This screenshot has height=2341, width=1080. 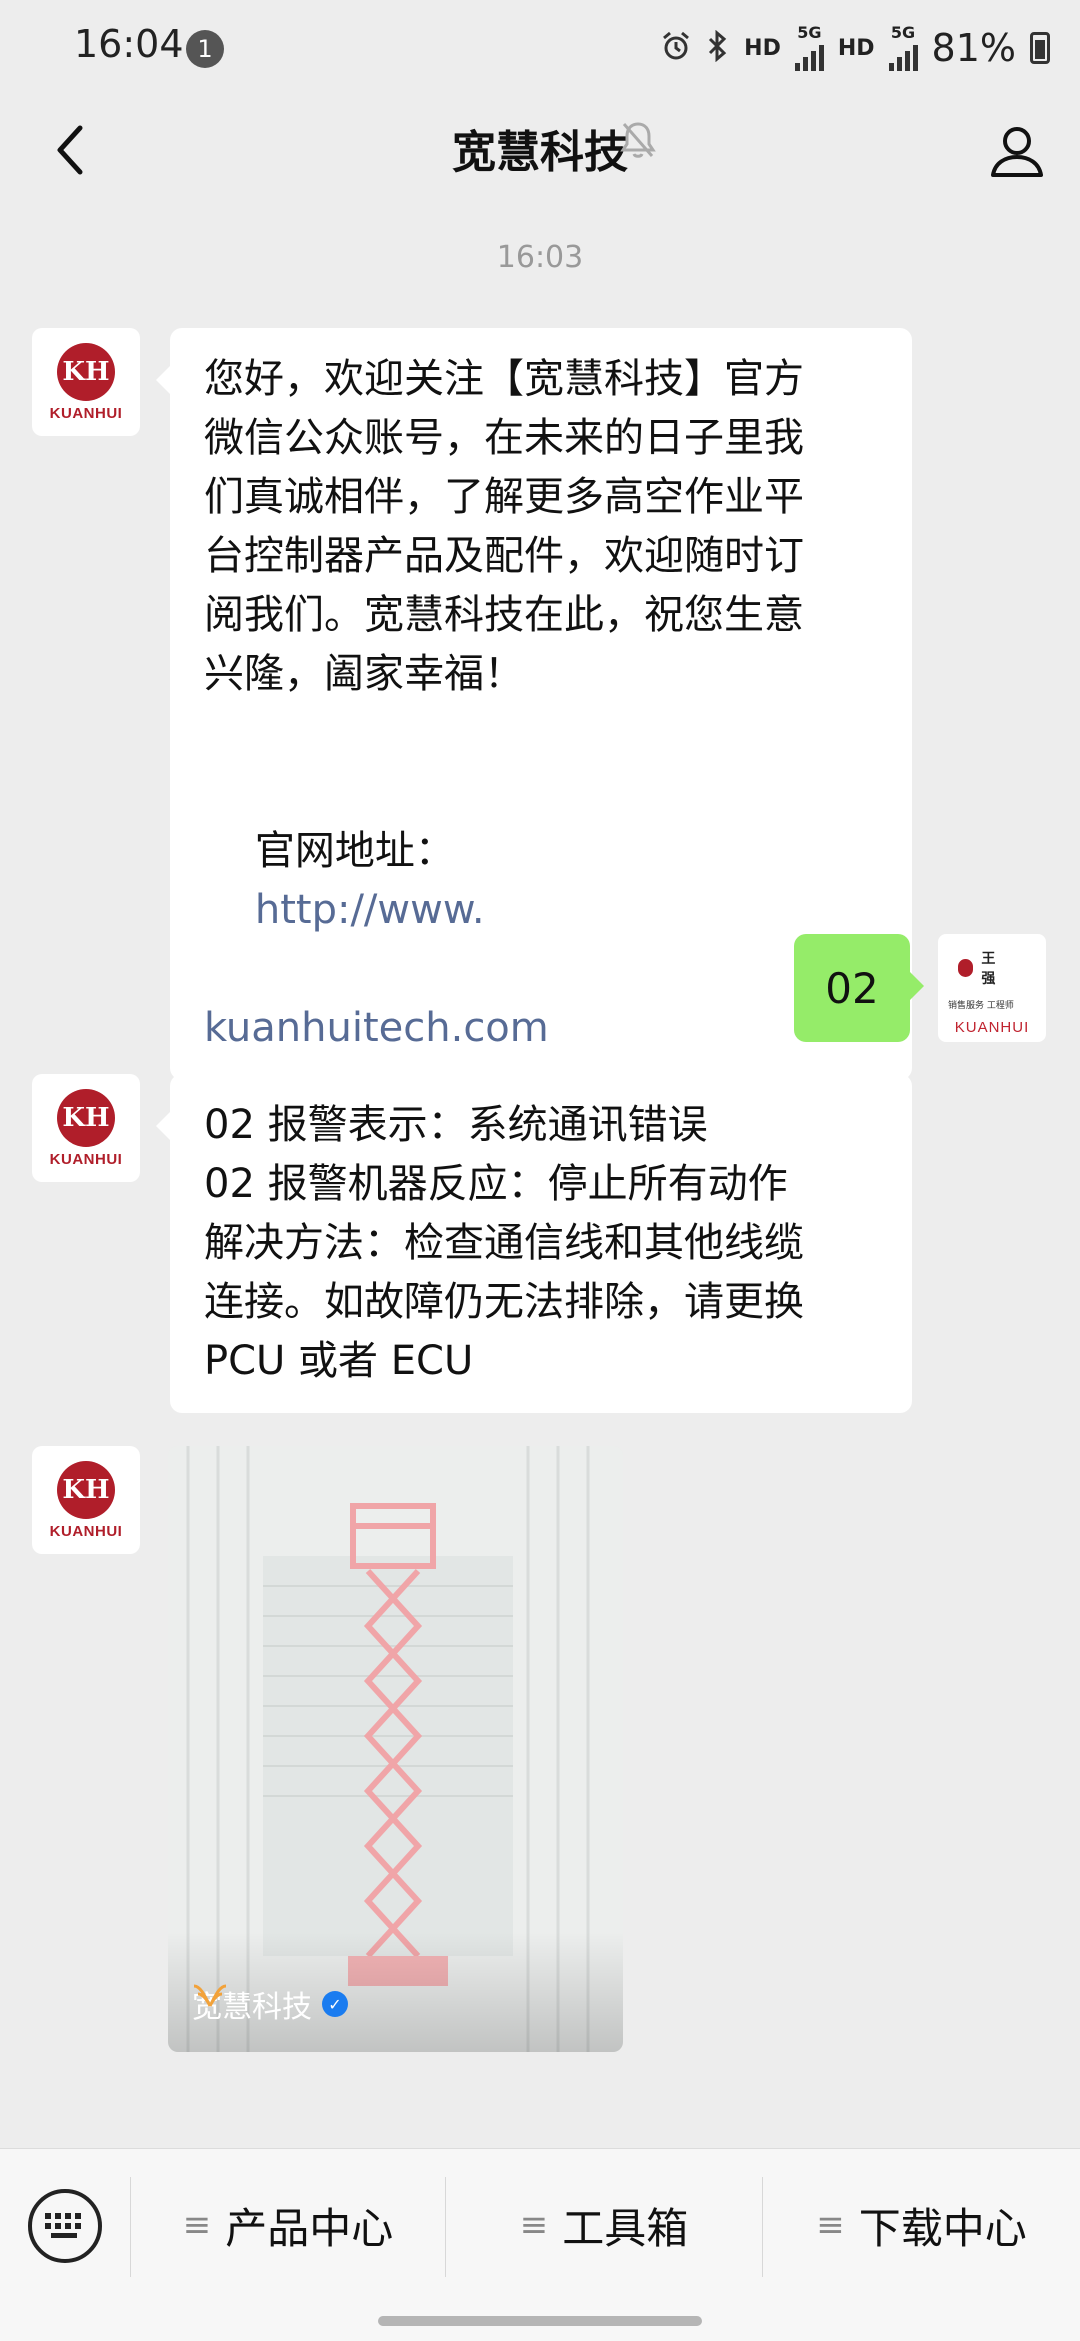 I want to click on message-line: 兴隆，阖家幸福！, so click(x=364, y=674).